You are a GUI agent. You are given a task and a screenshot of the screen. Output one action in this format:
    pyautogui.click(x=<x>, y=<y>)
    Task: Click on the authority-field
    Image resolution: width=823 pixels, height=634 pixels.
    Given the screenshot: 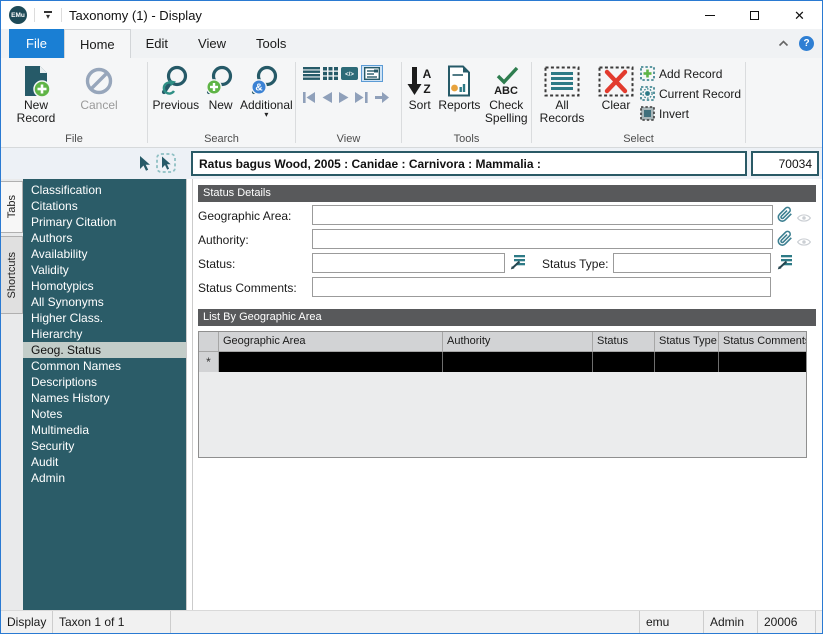 What is the action you would take?
    pyautogui.click(x=542, y=239)
    